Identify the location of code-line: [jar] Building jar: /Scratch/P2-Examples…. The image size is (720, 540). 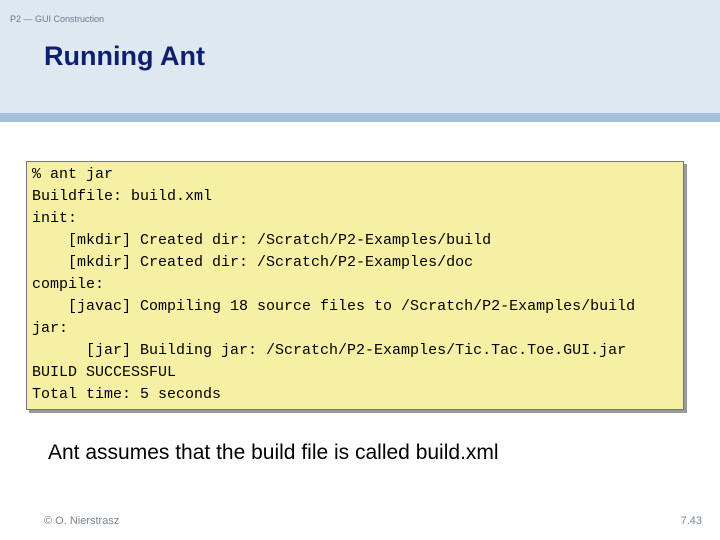
(329, 350).